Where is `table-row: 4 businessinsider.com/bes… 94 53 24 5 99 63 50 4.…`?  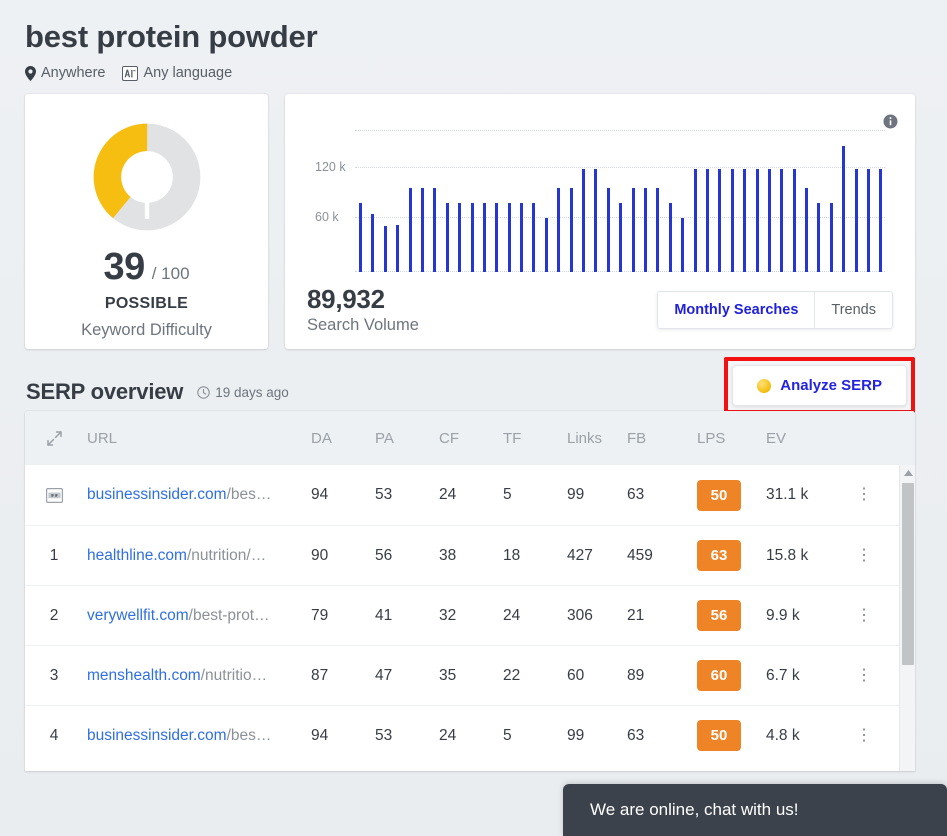 table-row: 4 businessinsider.com/bes… 94 53 24 5 99 63 50 4.… is located at coordinates (470, 735).